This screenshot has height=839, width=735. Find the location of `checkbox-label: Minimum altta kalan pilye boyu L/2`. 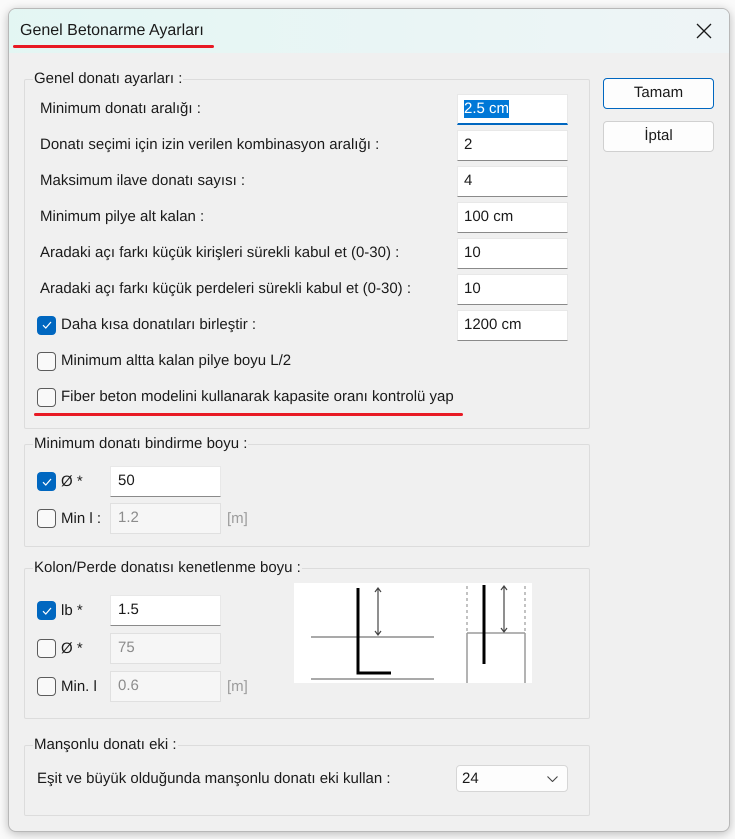

checkbox-label: Minimum altta kalan pilye boyu L/2 is located at coordinates (176, 361).